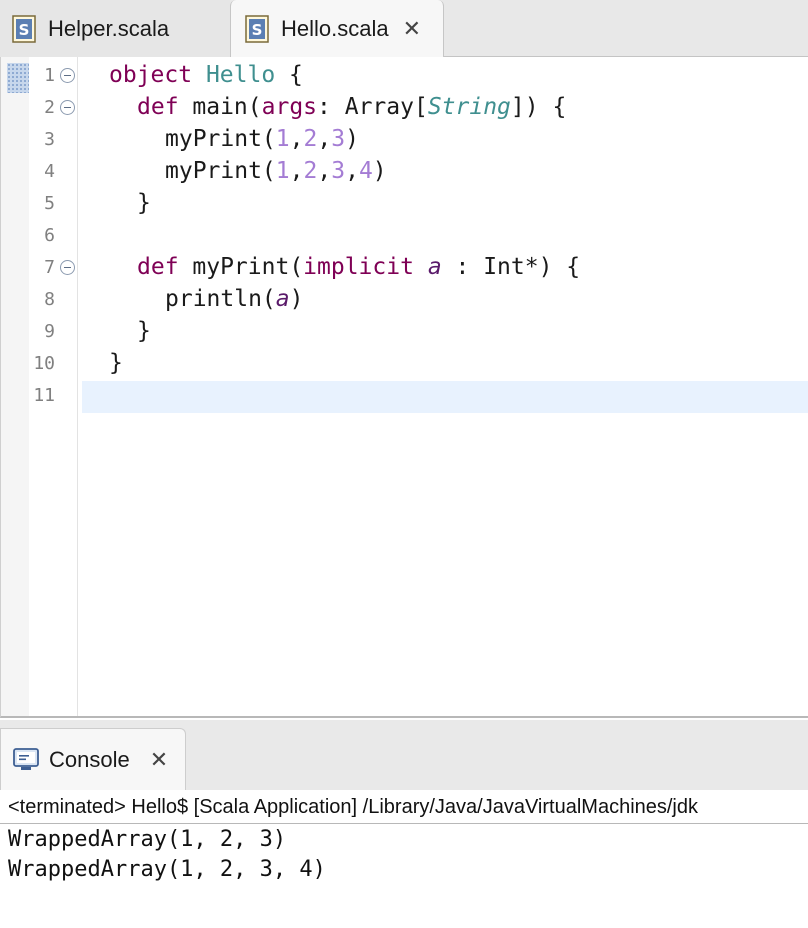 This screenshot has height=928, width=808. I want to click on console-icon, so click(26, 758).